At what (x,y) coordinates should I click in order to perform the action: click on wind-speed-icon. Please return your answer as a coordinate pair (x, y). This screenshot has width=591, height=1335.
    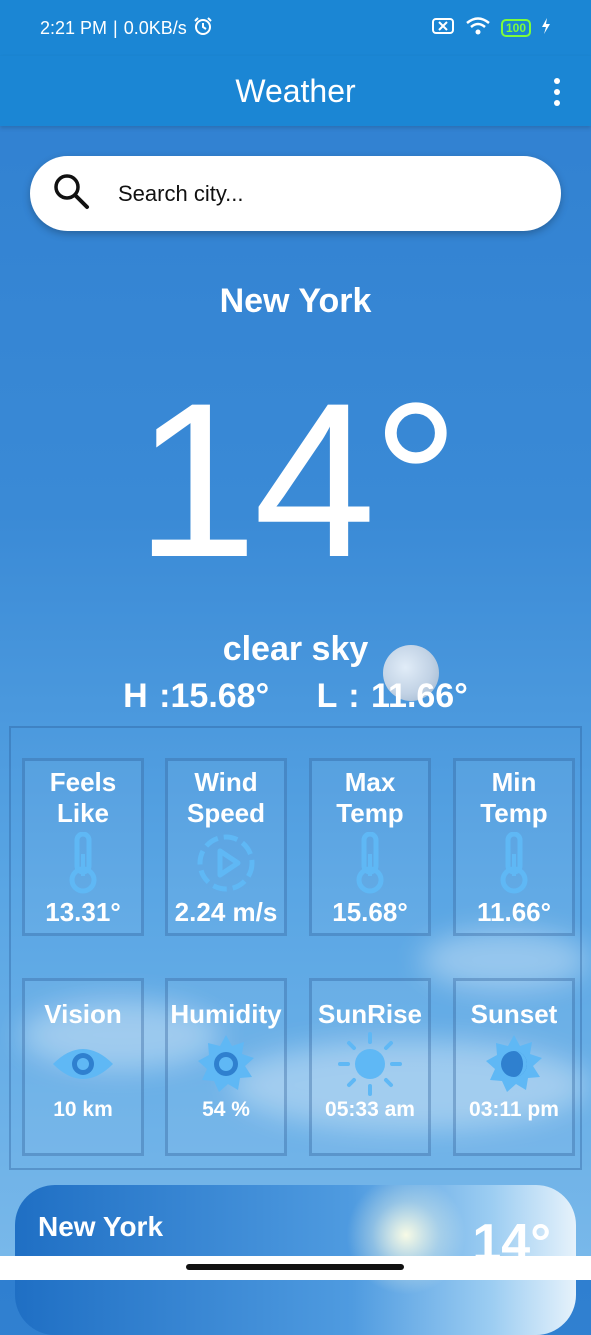
    Looking at the image, I should click on (226, 863).